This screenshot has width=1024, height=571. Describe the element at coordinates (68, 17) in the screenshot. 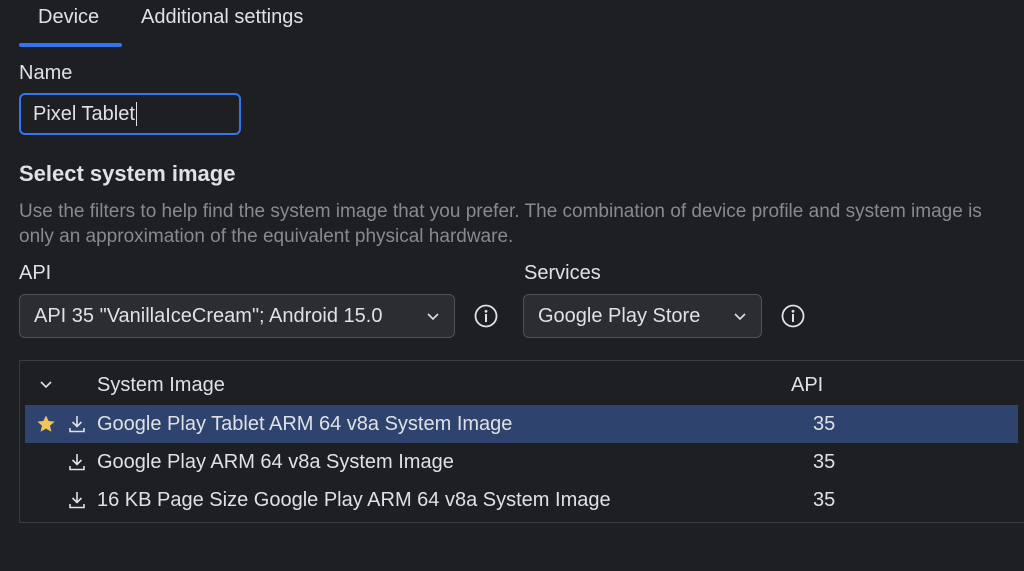

I see `tab-device: Device` at that location.